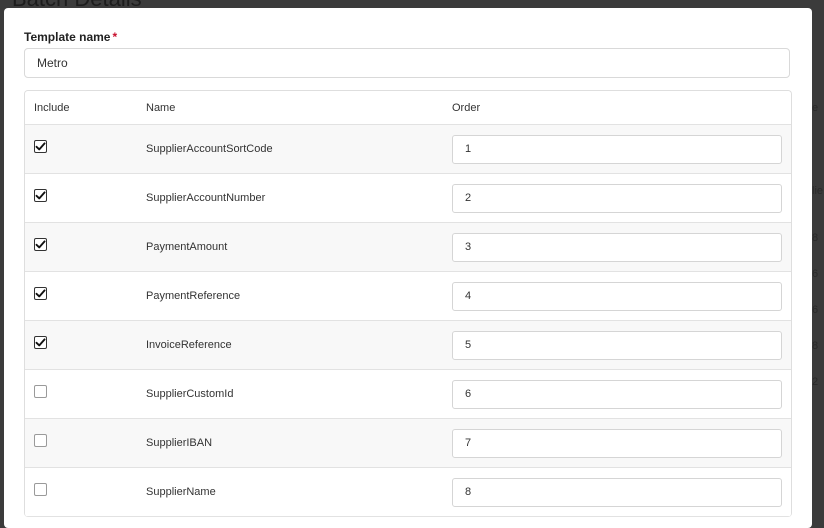 The image size is (824, 528). What do you see at coordinates (209, 149) in the screenshot?
I see `field-name: SupplierAccountSortCode` at bounding box center [209, 149].